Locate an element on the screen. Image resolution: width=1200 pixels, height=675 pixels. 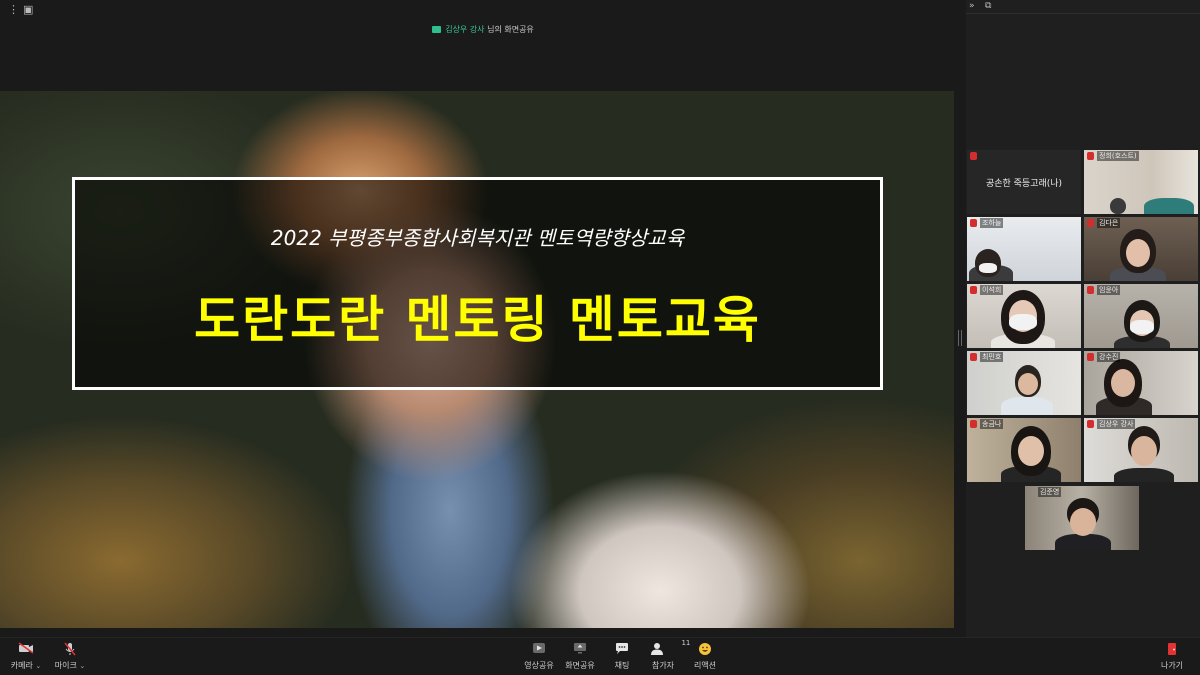
mic-off-icon is located at coordinates (70, 649).